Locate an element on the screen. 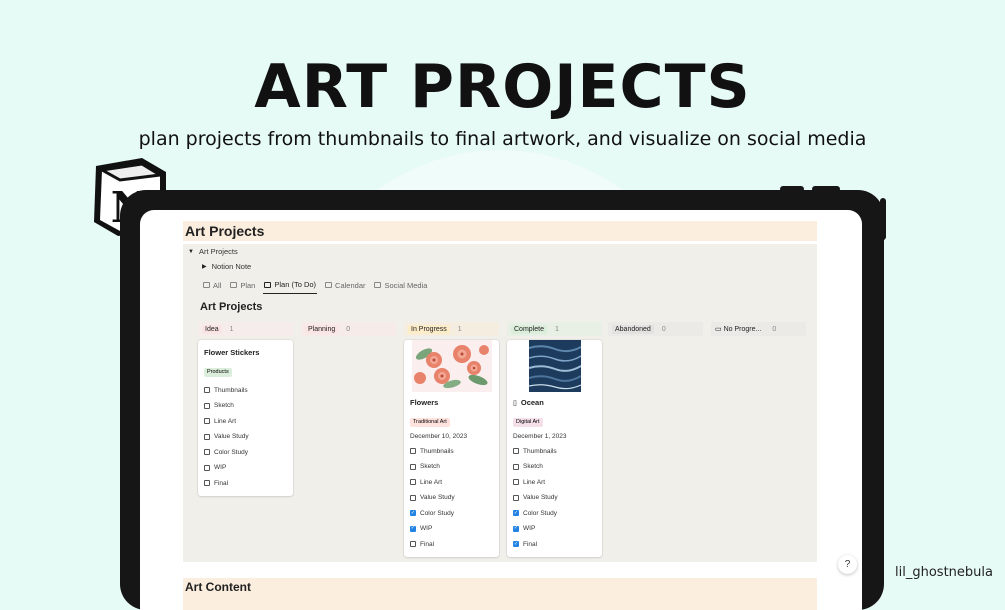 The width and height of the screenshot is (1005, 610). inbox-icon: ▭ is located at coordinates (718, 329).